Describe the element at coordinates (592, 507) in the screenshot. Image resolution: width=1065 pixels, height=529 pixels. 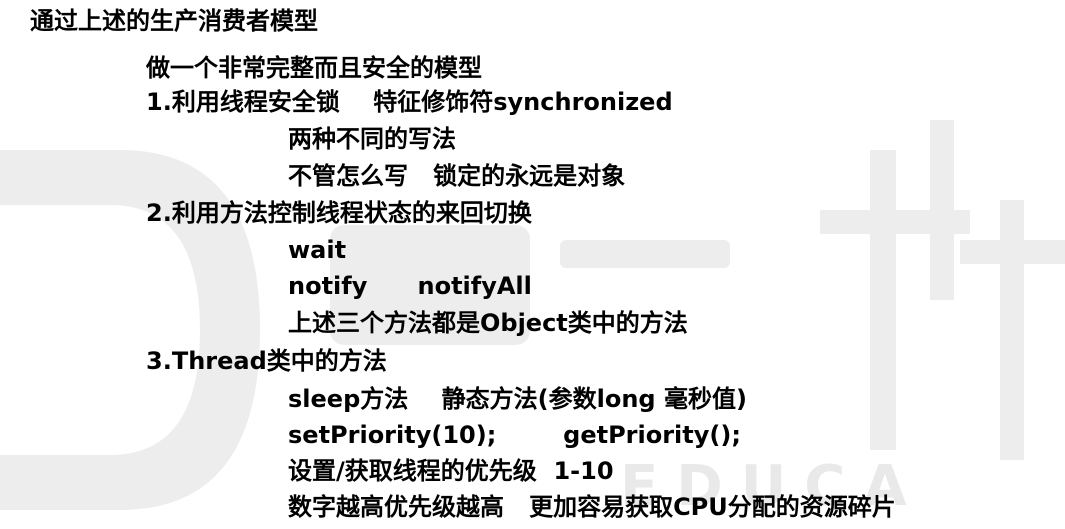
I see `doc-line-14: 数字越高优先级越高 更加容易获取CPU分配的资源碎片` at that location.